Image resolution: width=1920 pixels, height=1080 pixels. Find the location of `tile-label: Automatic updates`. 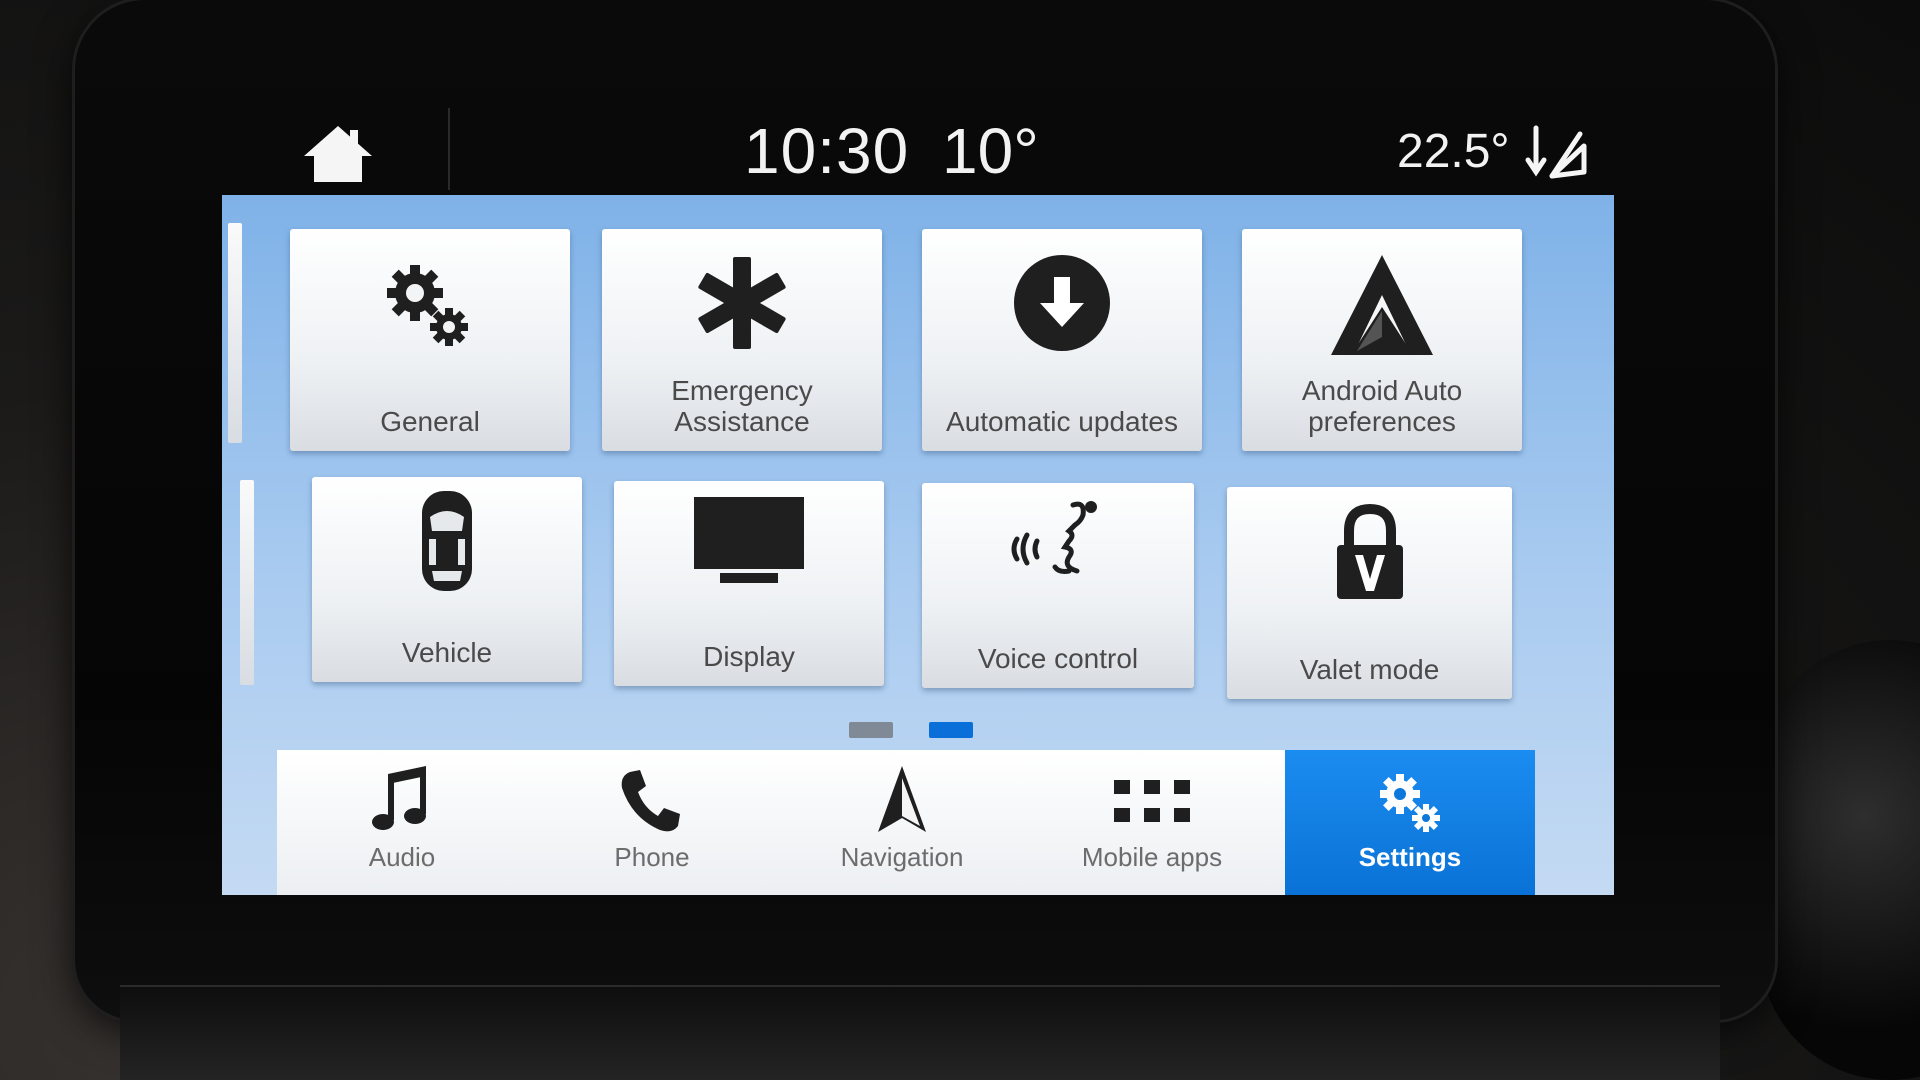

tile-label: Automatic updates is located at coordinates (1062, 421).